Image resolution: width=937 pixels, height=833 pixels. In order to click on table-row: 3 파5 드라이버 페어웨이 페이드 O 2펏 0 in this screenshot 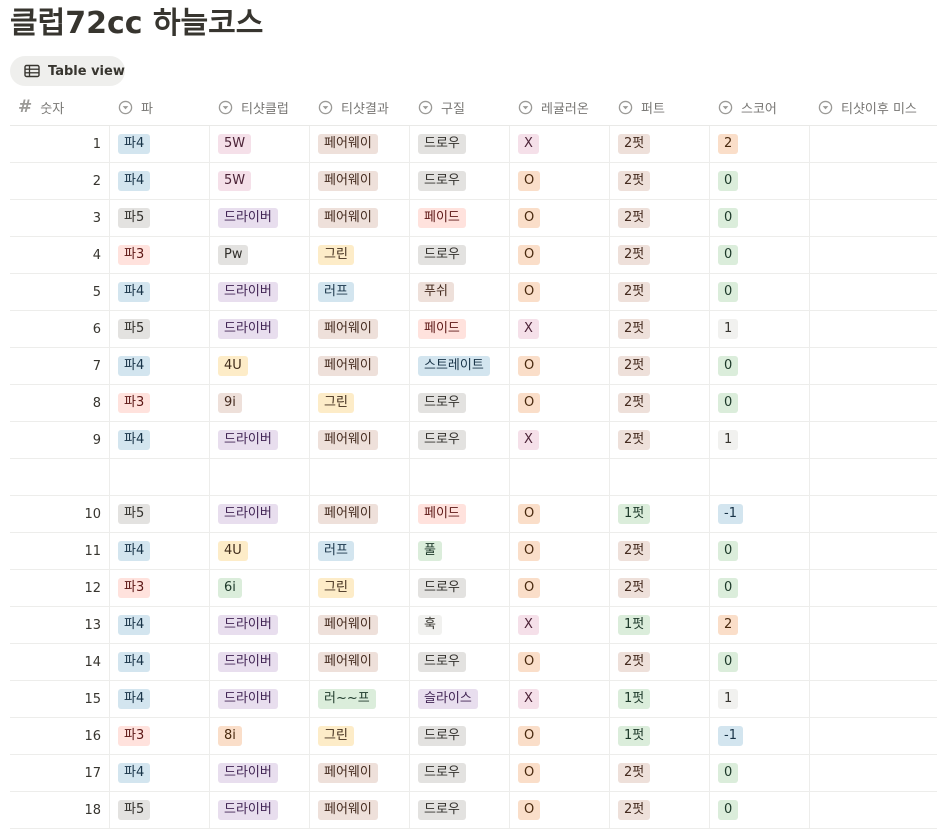, I will do `click(473, 218)`.